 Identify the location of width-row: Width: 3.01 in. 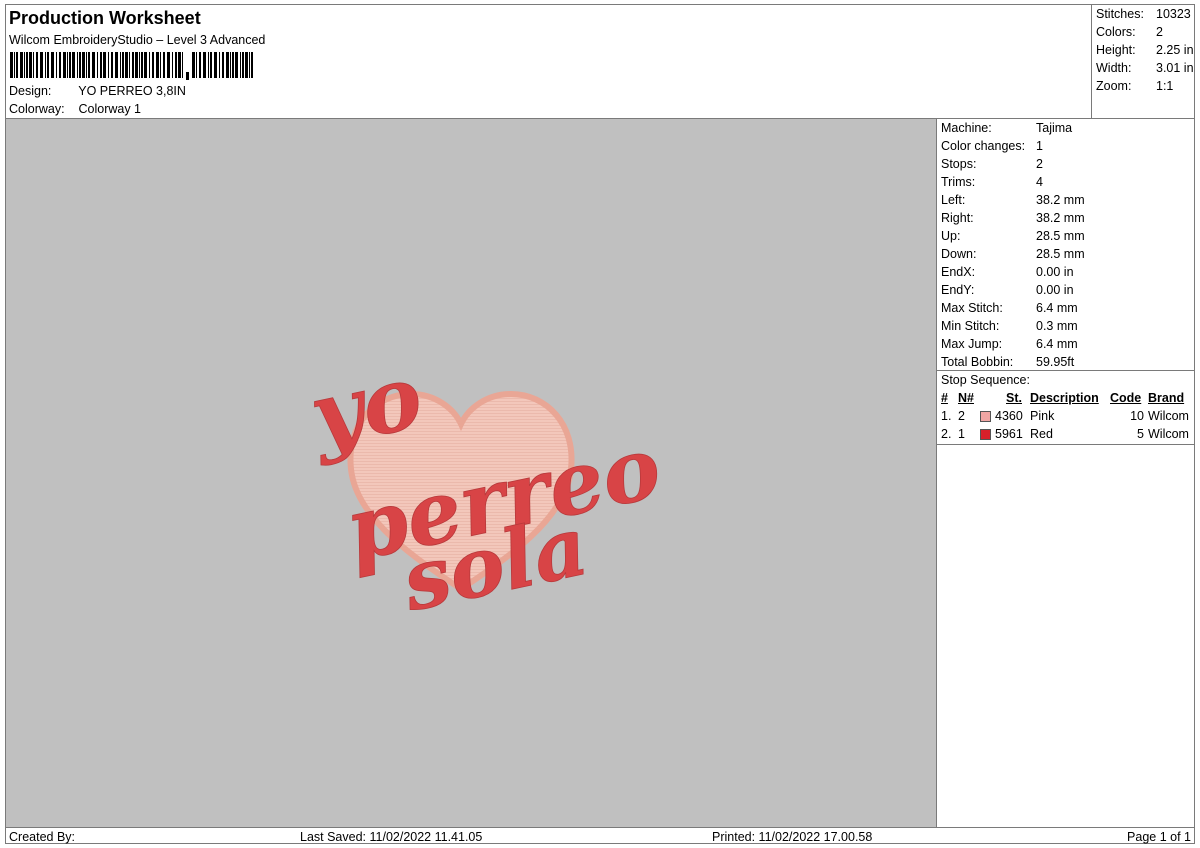
(1145, 68).